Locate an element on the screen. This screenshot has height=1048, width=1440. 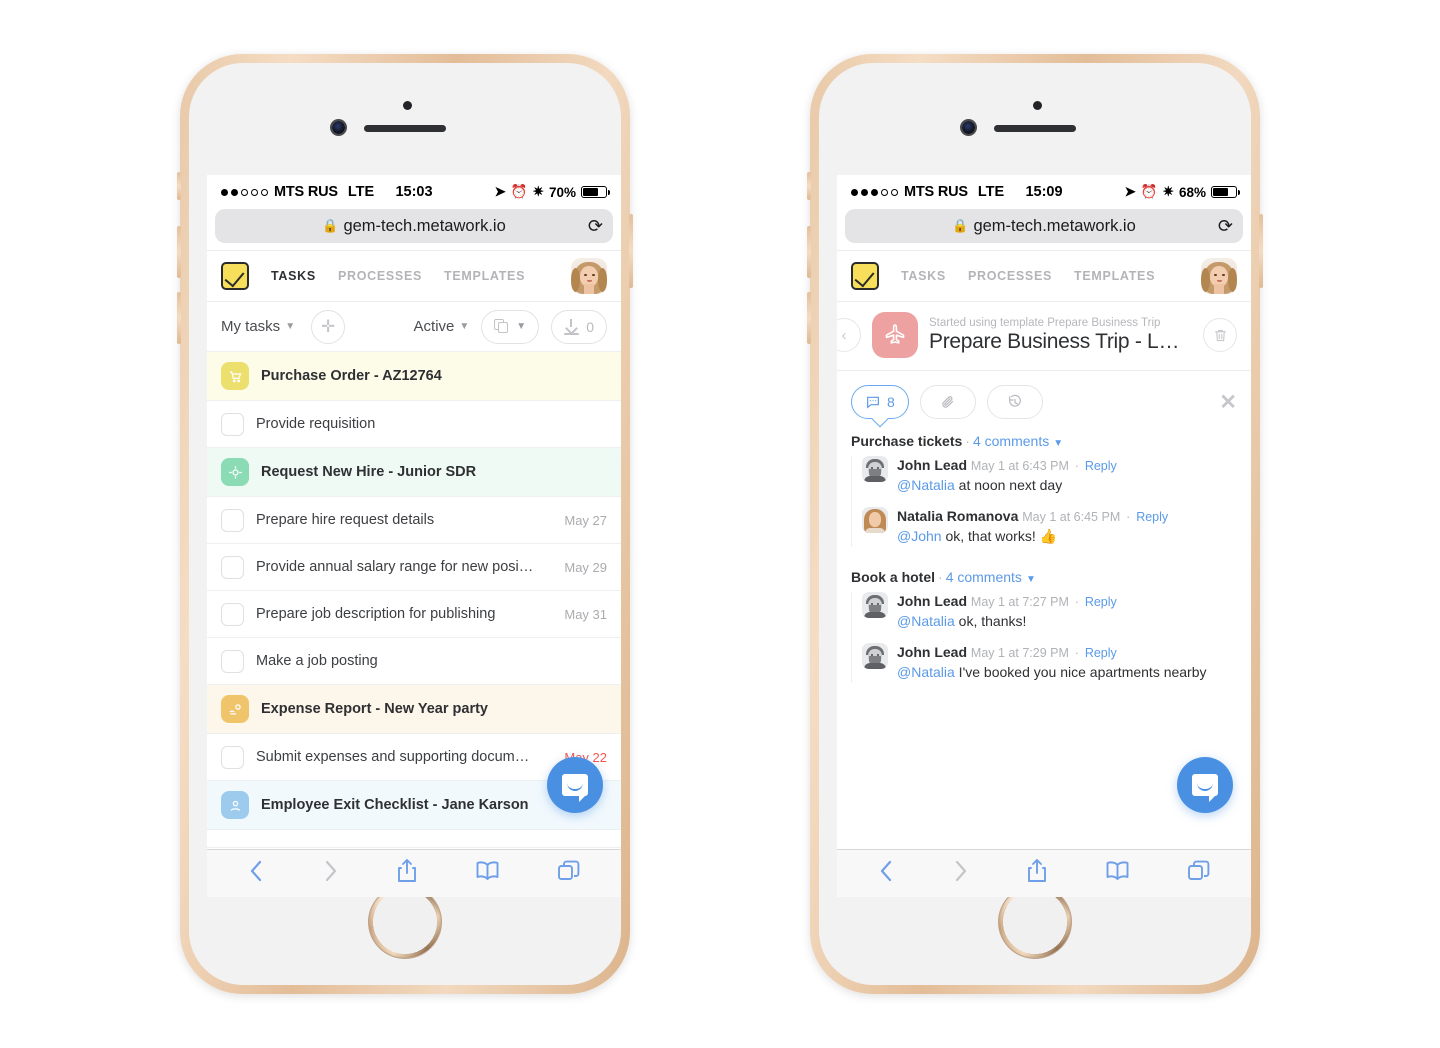
task-filter-label: Active is located at coordinates (434, 326).